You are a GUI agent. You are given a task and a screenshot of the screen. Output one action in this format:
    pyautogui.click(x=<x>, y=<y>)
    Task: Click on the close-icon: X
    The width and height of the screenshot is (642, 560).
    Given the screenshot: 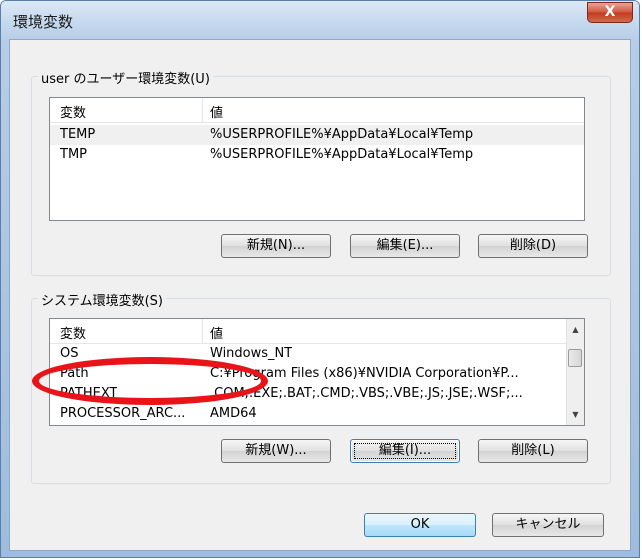 What is the action you would take?
    pyautogui.click(x=610, y=12)
    